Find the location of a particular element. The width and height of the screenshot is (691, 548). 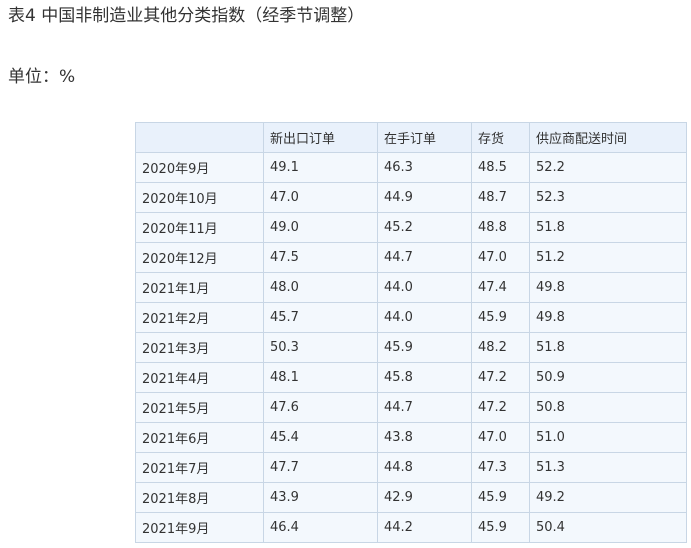

table-cell-period: 2021年4月 is located at coordinates (199, 377).